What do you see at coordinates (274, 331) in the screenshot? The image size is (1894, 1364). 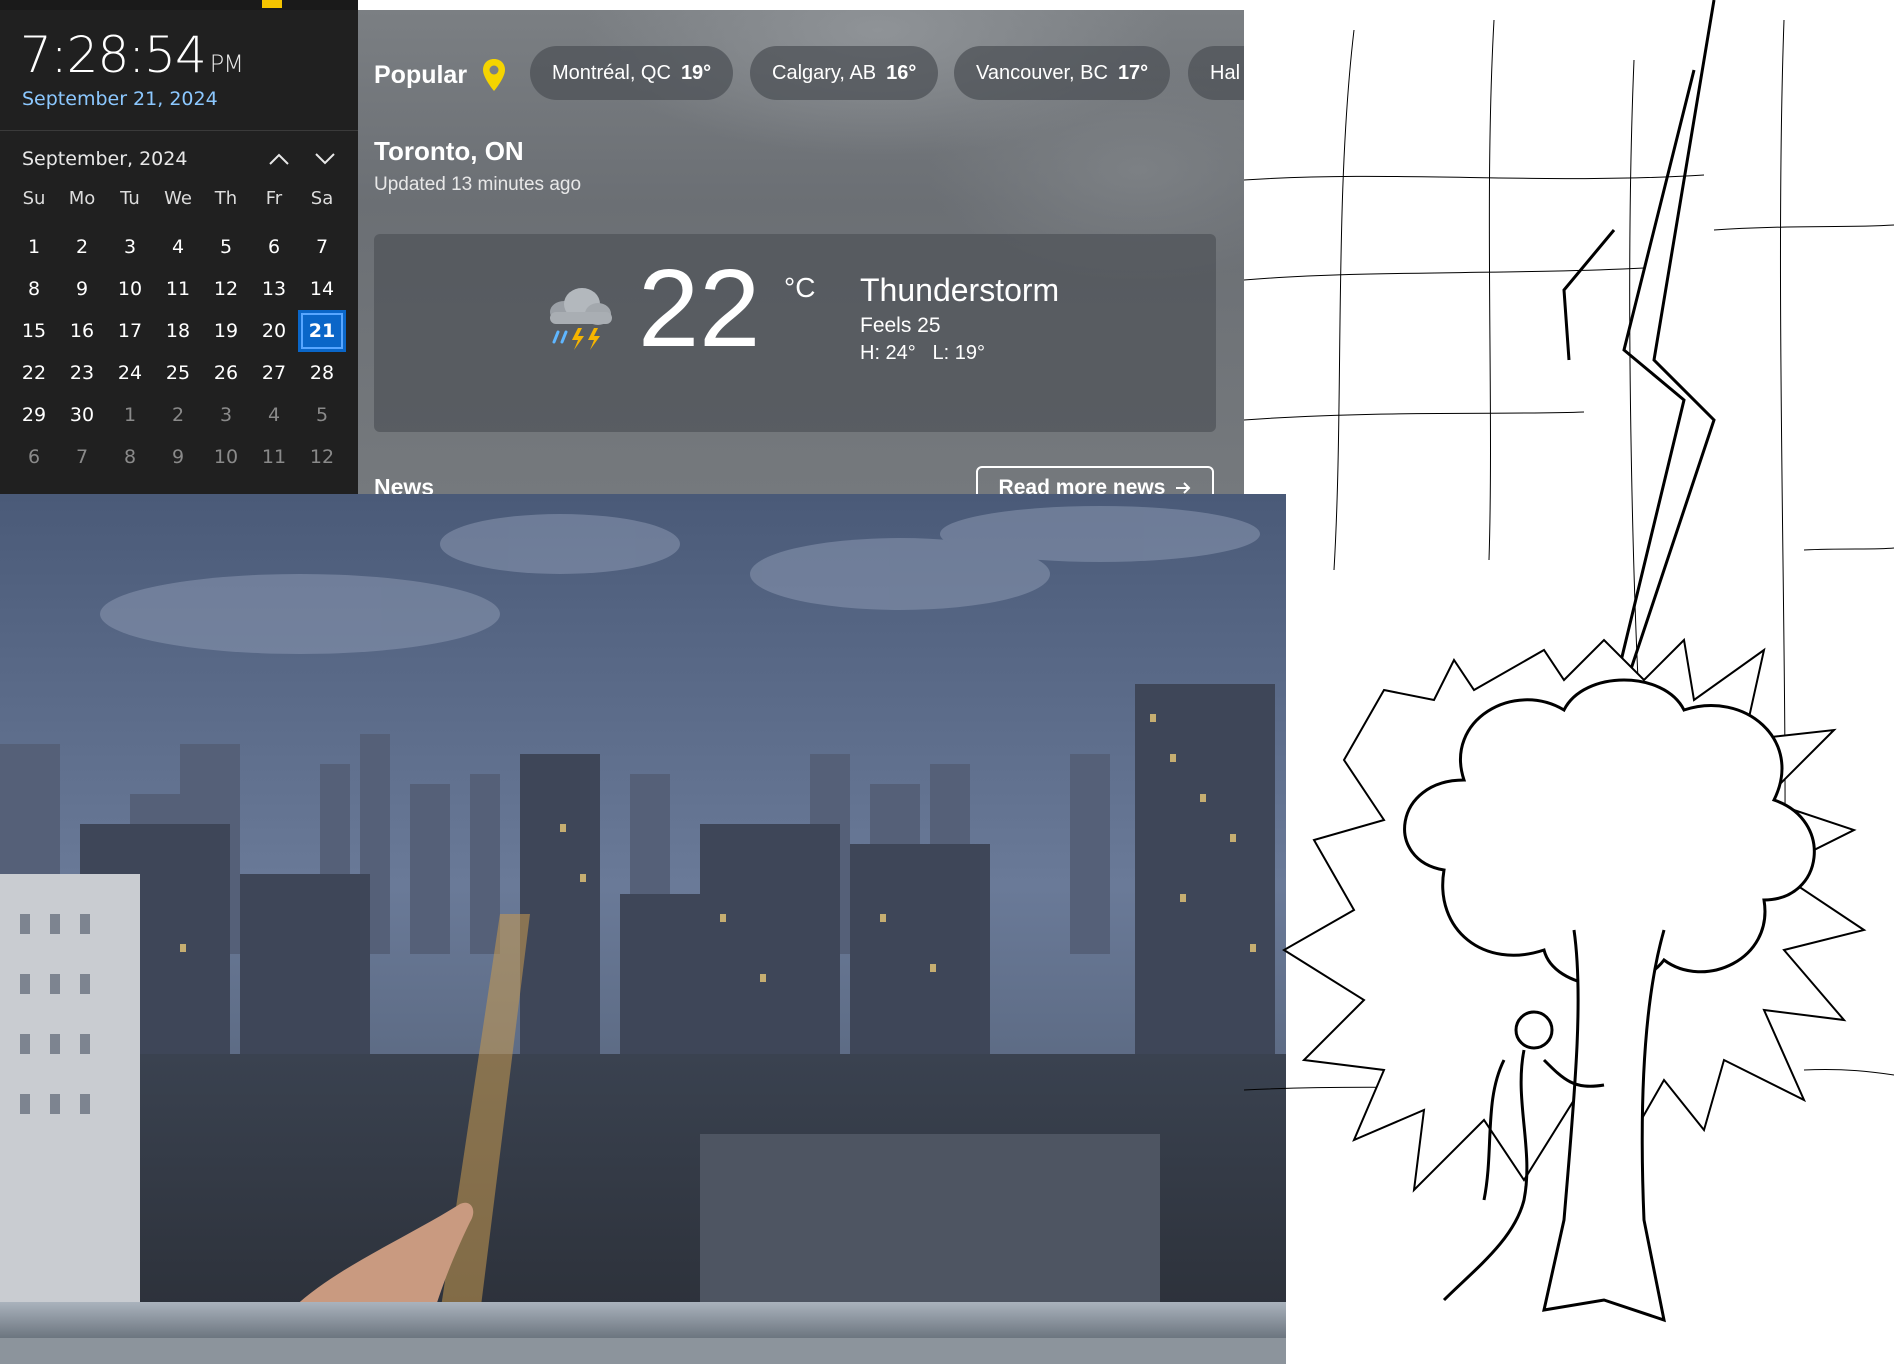 I see `calendar-day: 20` at bounding box center [274, 331].